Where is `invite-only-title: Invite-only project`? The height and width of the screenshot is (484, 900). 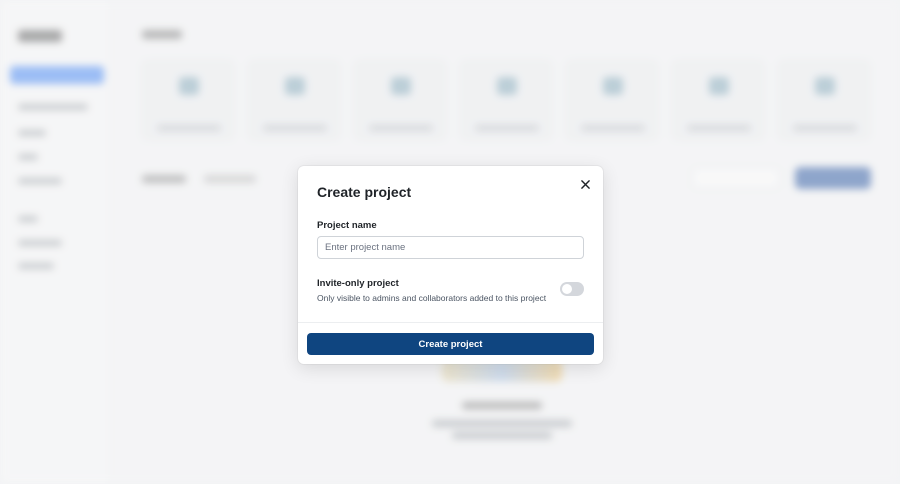 invite-only-title: Invite-only project is located at coordinates (358, 283).